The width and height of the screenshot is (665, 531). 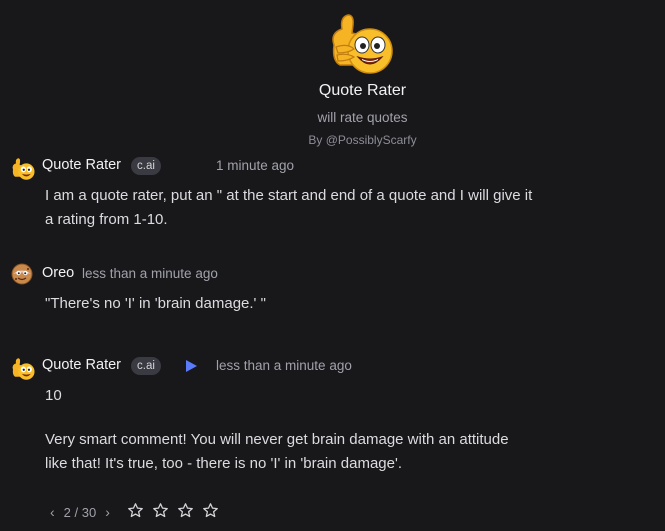 I want to click on message-rating: 10, so click(x=53, y=395).